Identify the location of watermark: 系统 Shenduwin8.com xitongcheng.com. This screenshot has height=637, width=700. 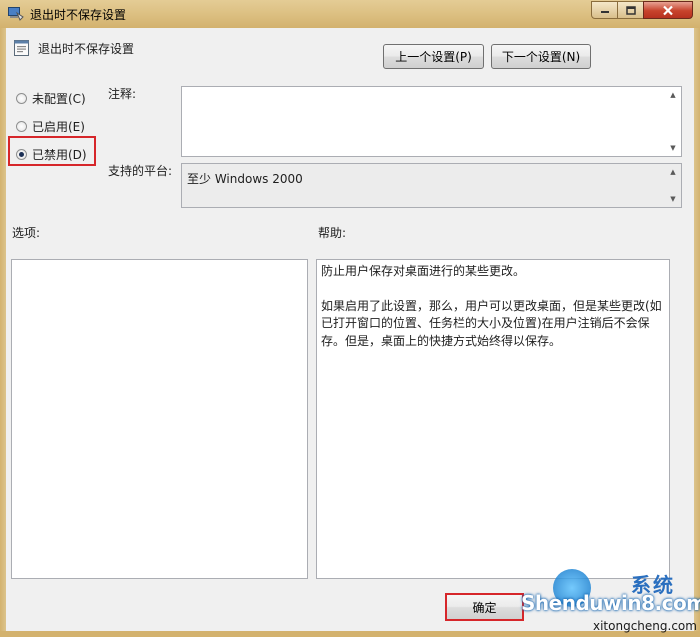
(608, 602).